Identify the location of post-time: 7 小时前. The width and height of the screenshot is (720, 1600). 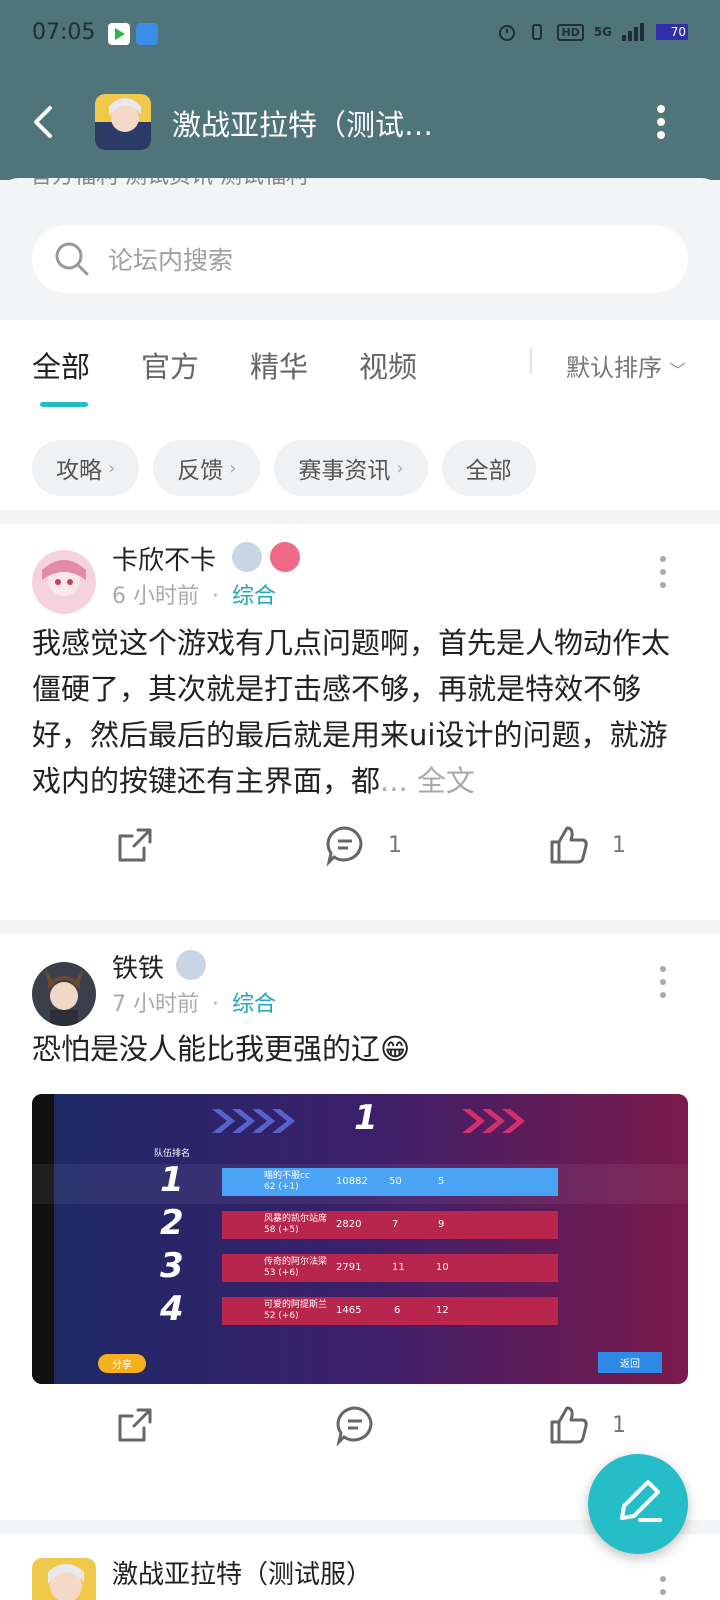
(155, 1004).